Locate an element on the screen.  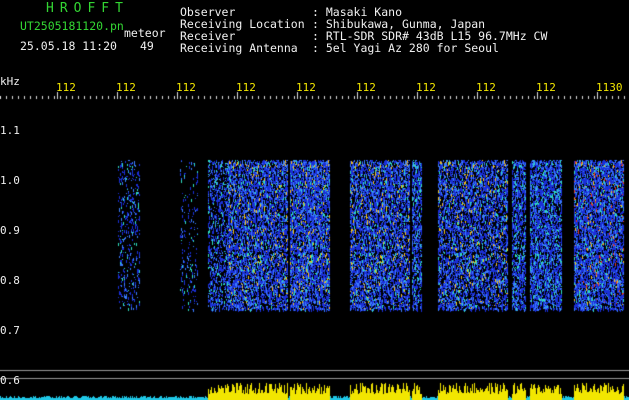
y-tick-0-7: 0.7 is located at coordinates (10, 330).